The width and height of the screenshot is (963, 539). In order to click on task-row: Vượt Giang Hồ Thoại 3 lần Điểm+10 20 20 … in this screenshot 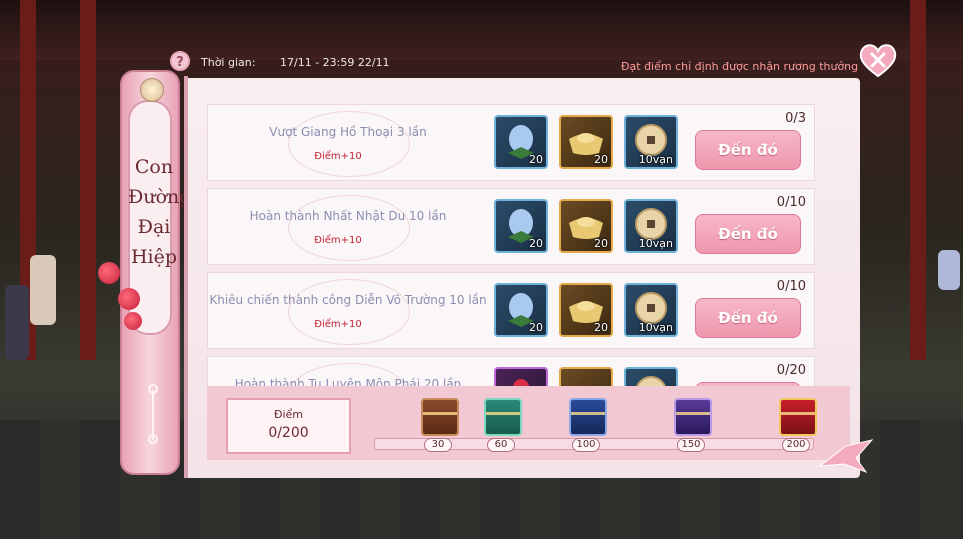, I will do `click(511, 142)`.